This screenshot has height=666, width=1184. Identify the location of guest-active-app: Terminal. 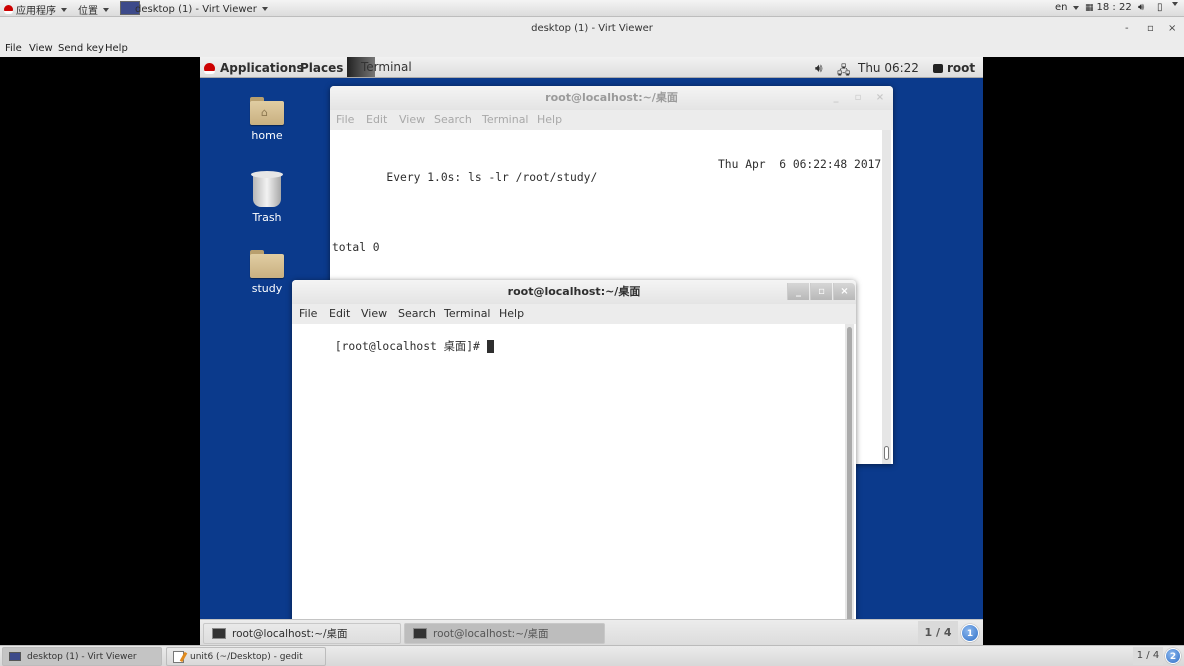
(379, 67).